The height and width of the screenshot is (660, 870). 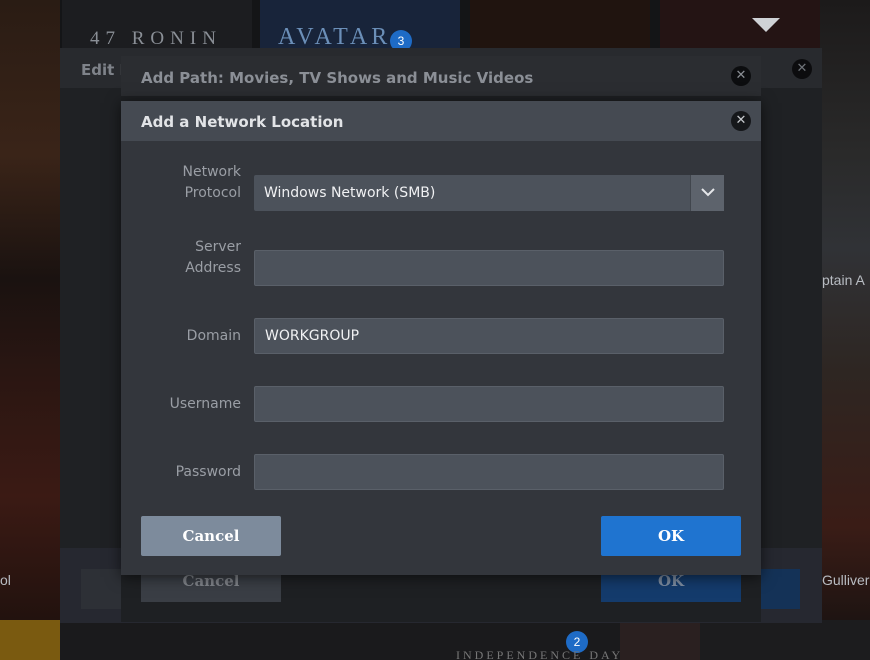 What do you see at coordinates (211, 172) in the screenshot?
I see `protocol-label-line1: Network` at bounding box center [211, 172].